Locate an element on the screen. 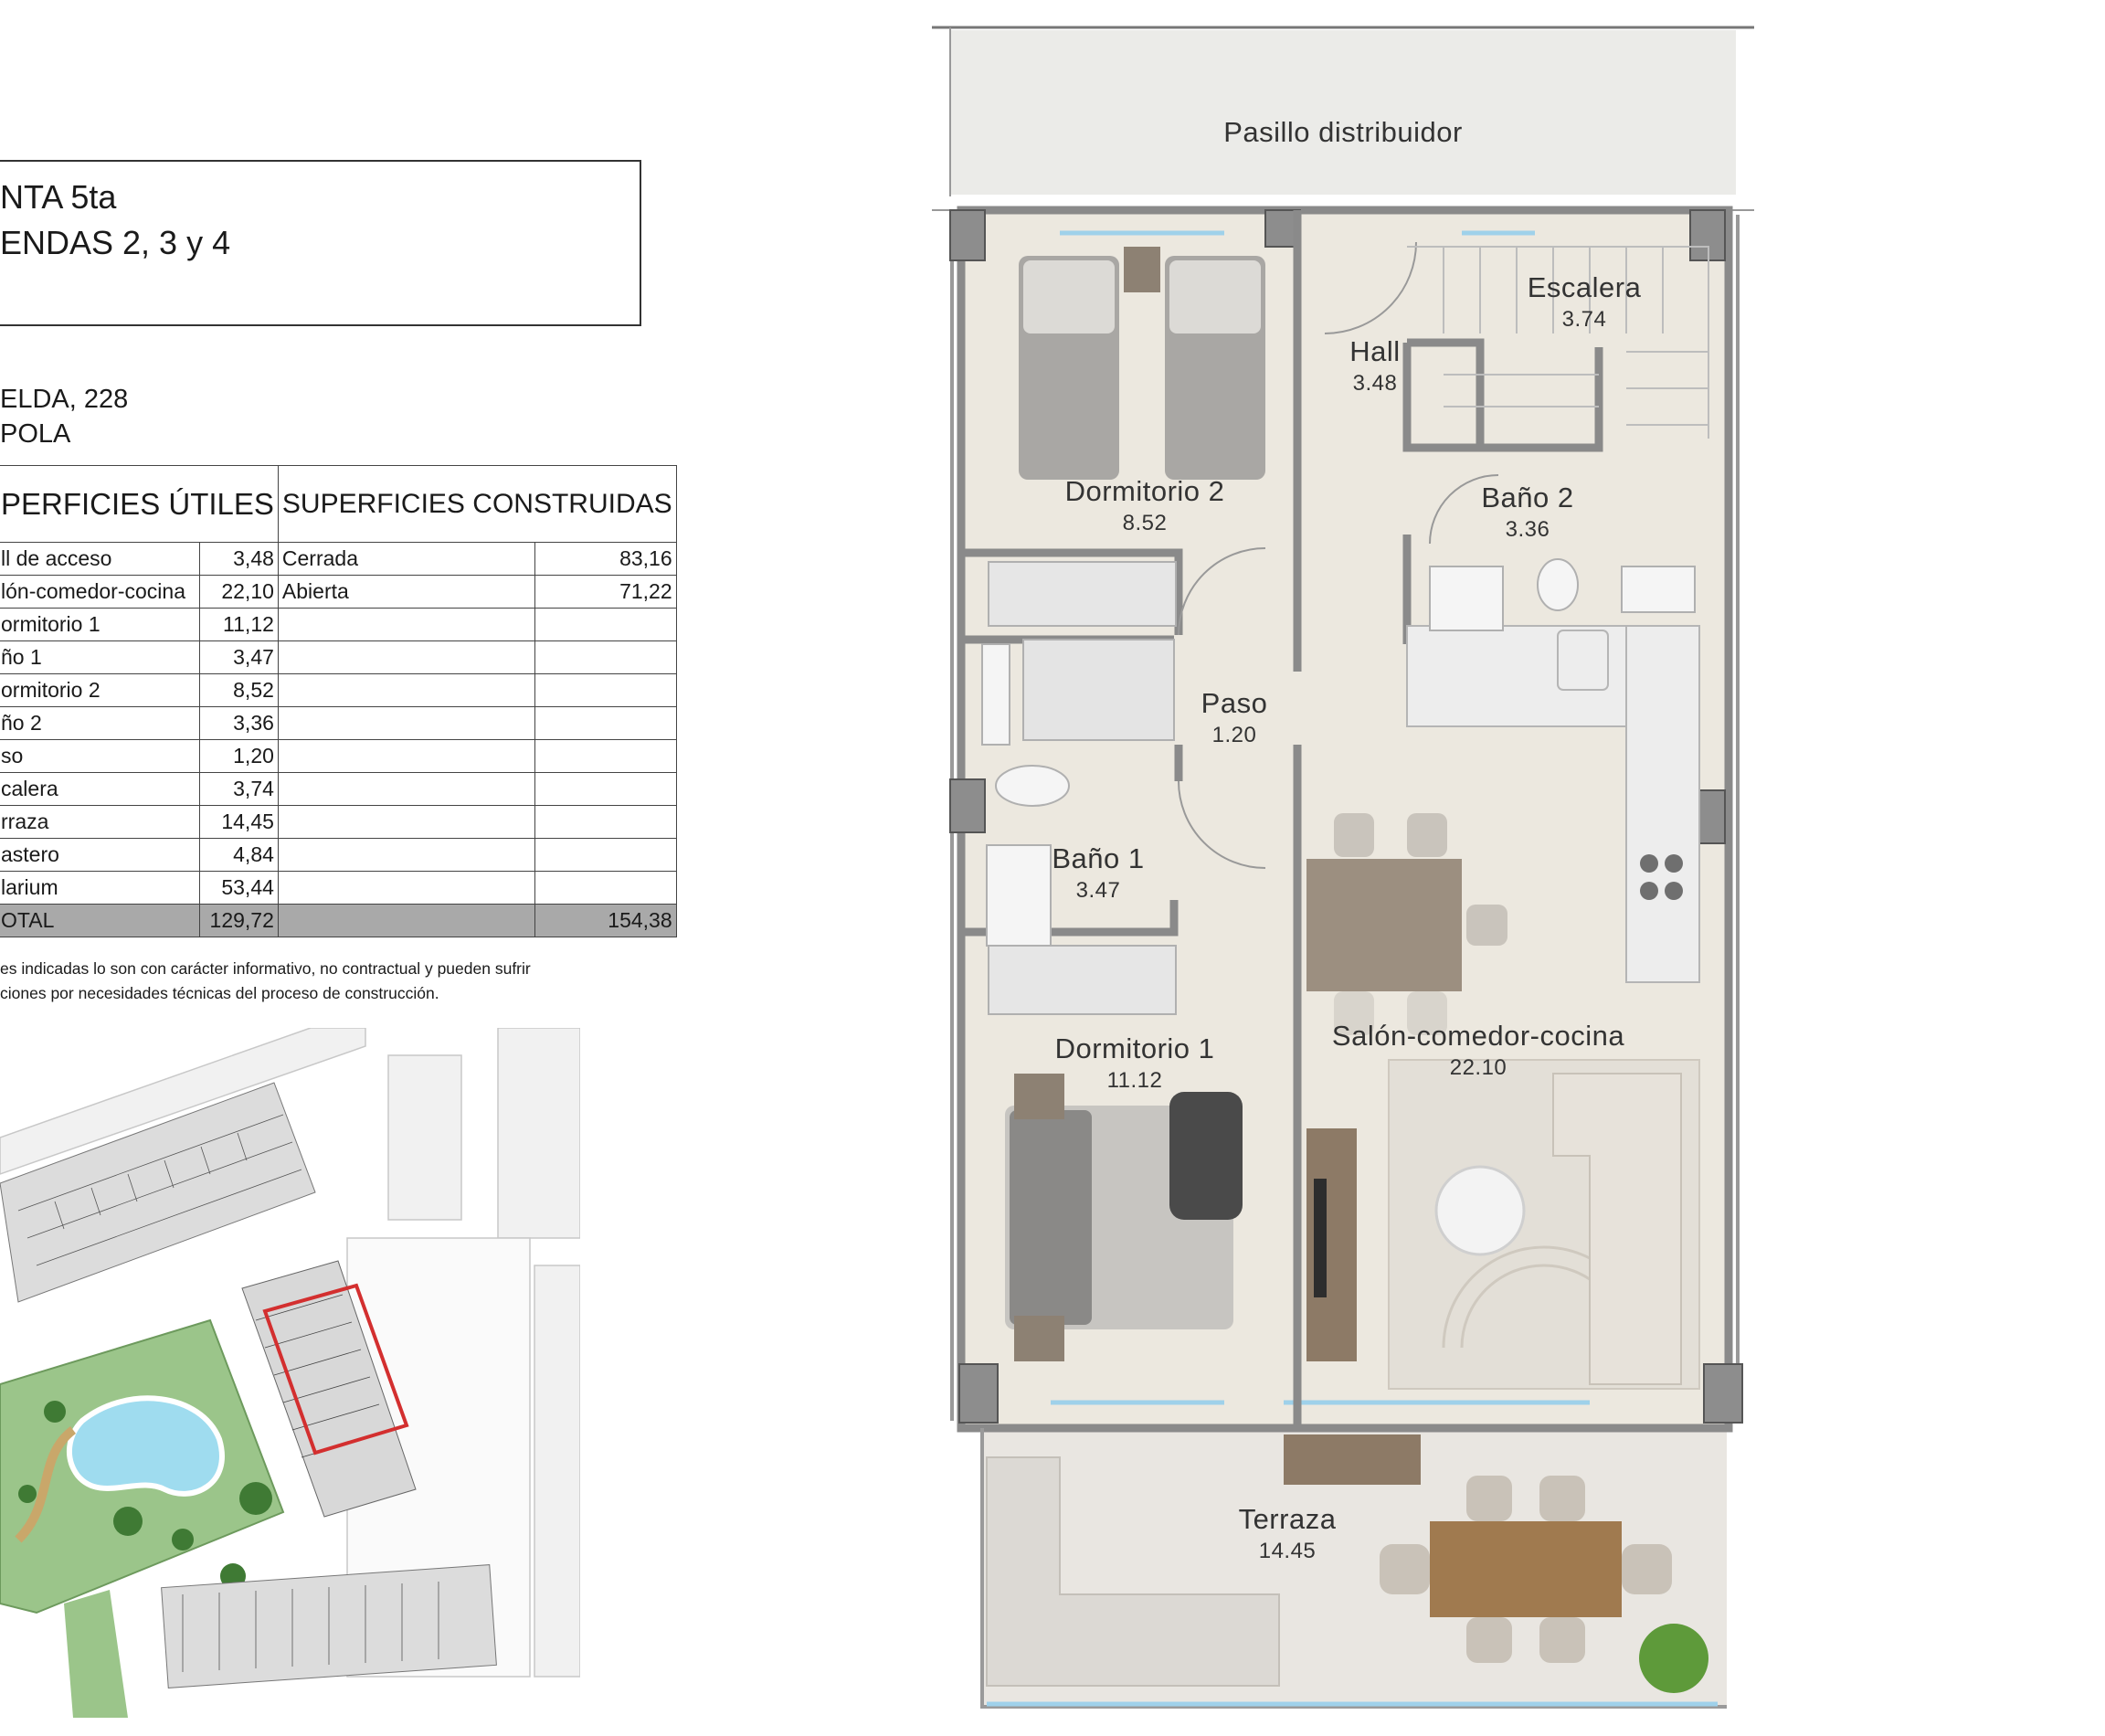 The image size is (2105, 1736). table-row: lón-comedor-cocina 22,10 Abierta 71,22 is located at coordinates (338, 592).